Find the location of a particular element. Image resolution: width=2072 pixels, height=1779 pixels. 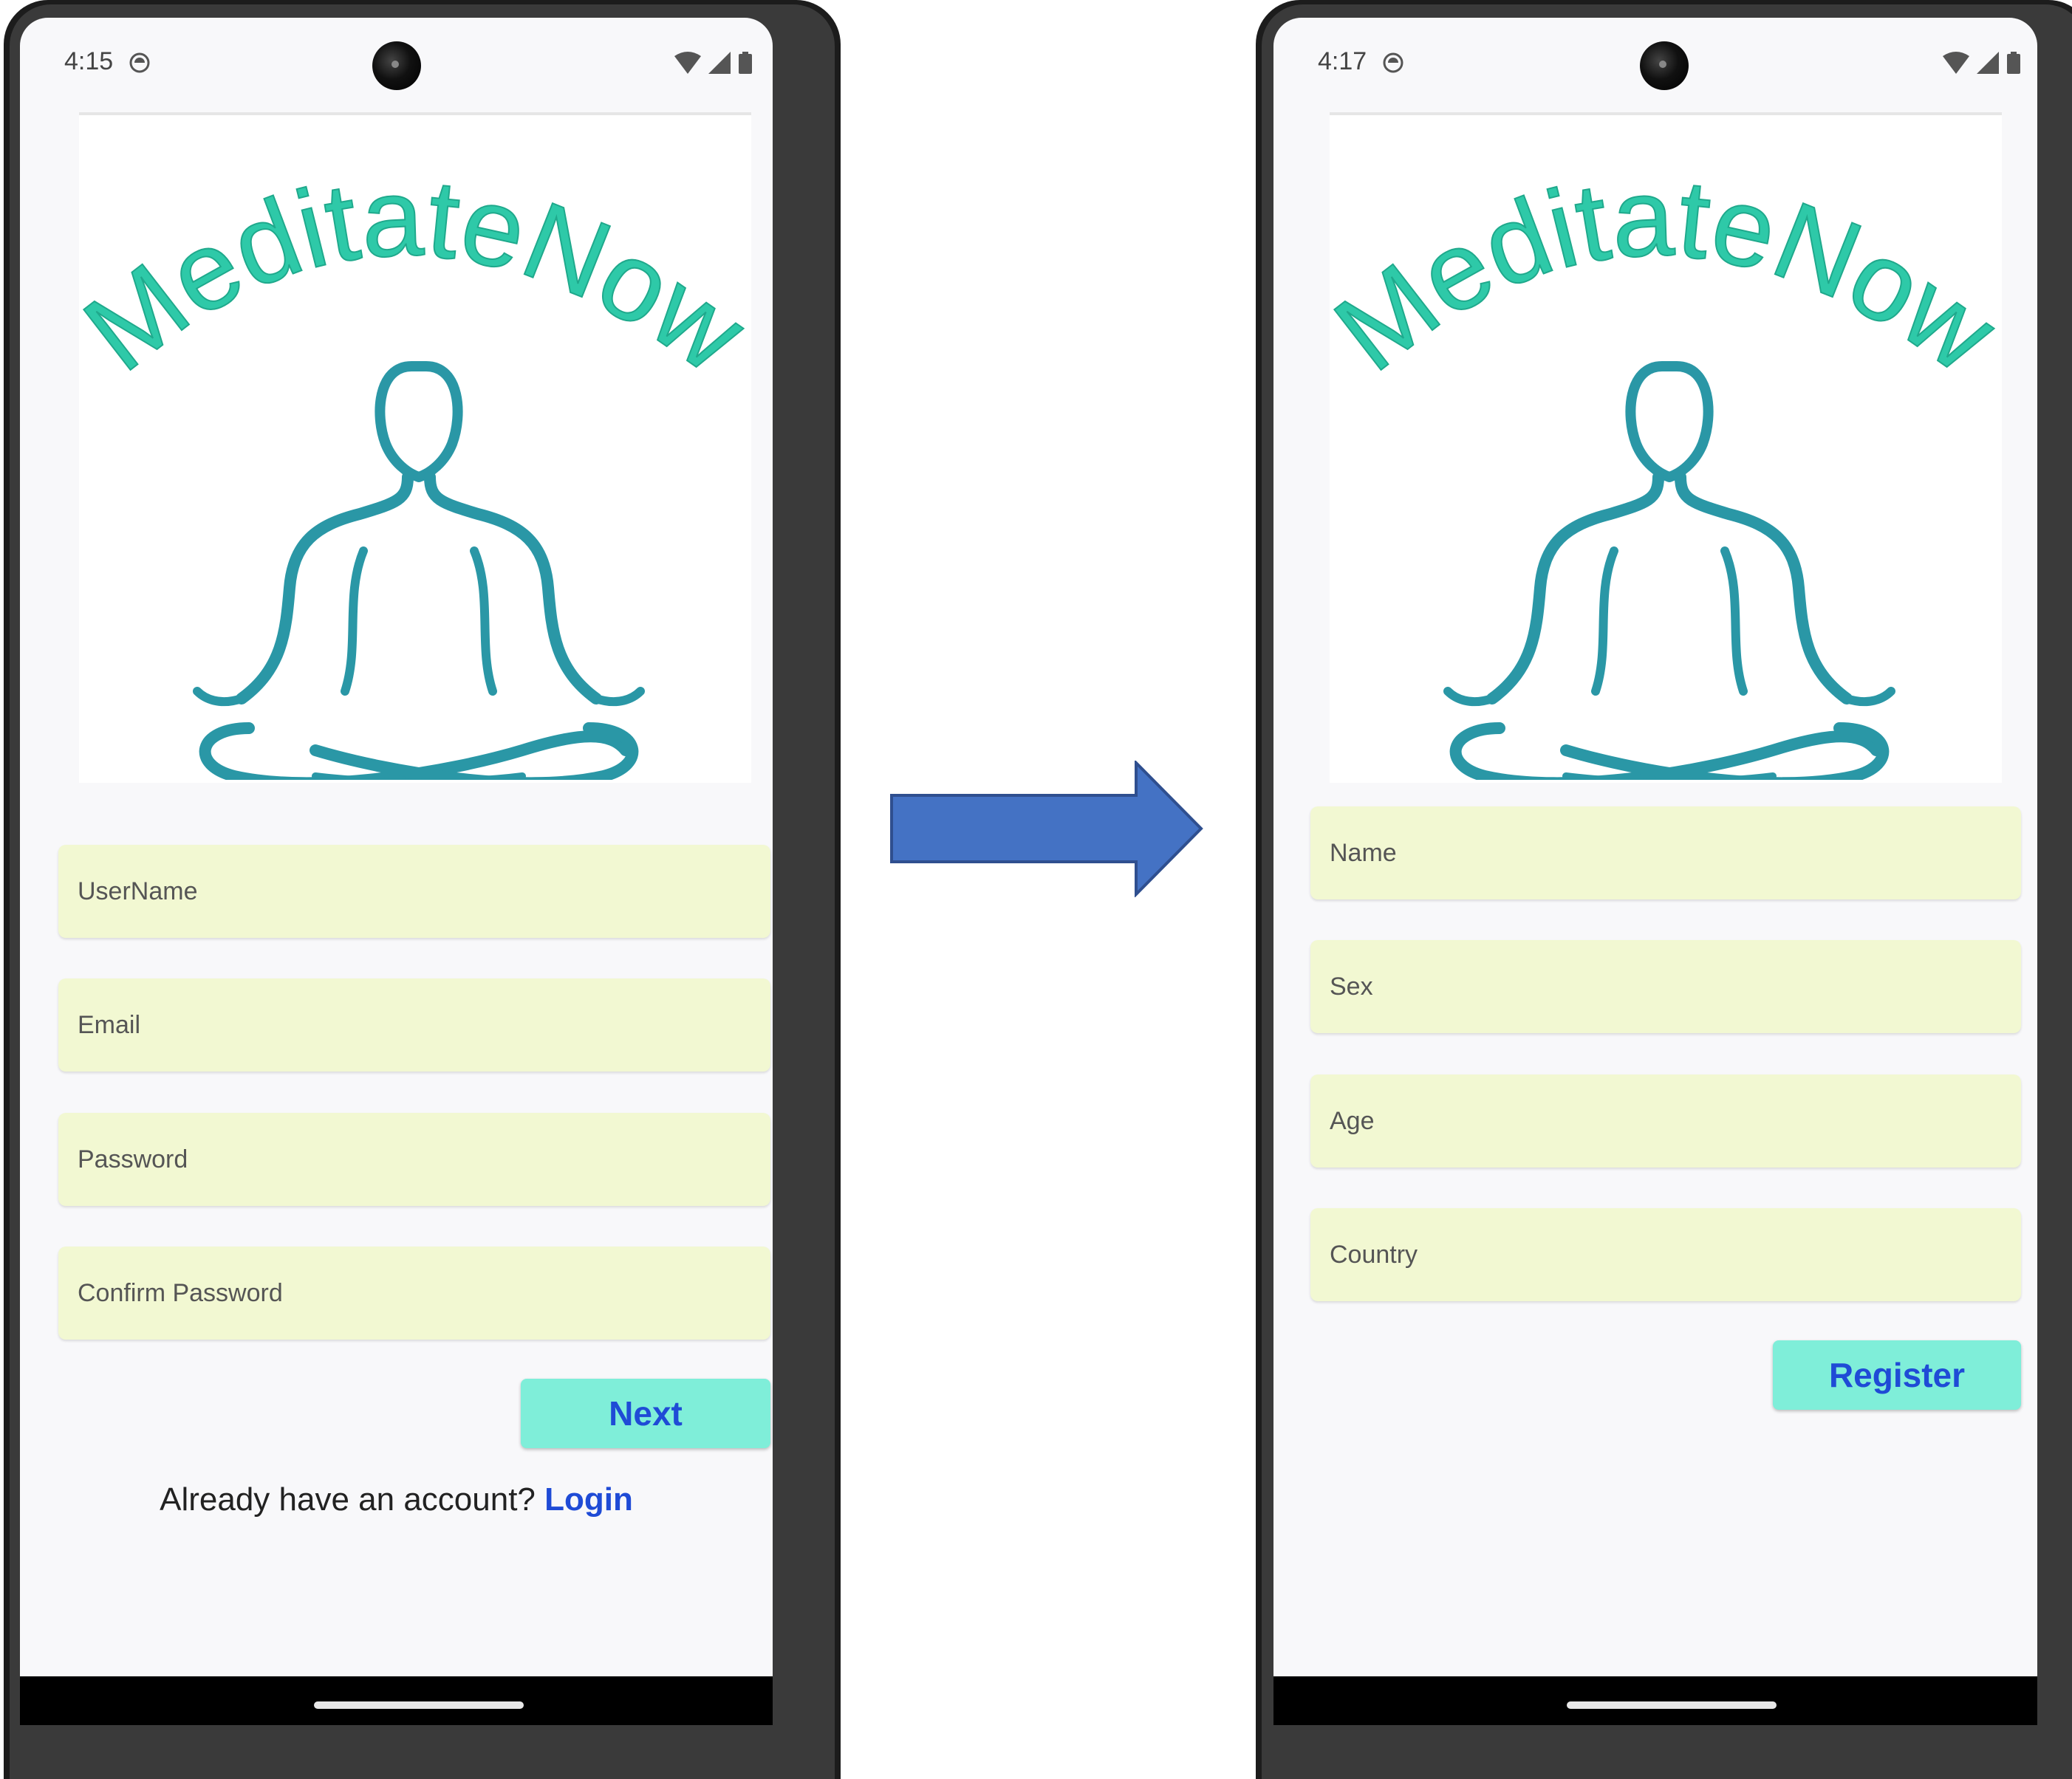

status-bar: 4:17 is located at coordinates (1655, 62).